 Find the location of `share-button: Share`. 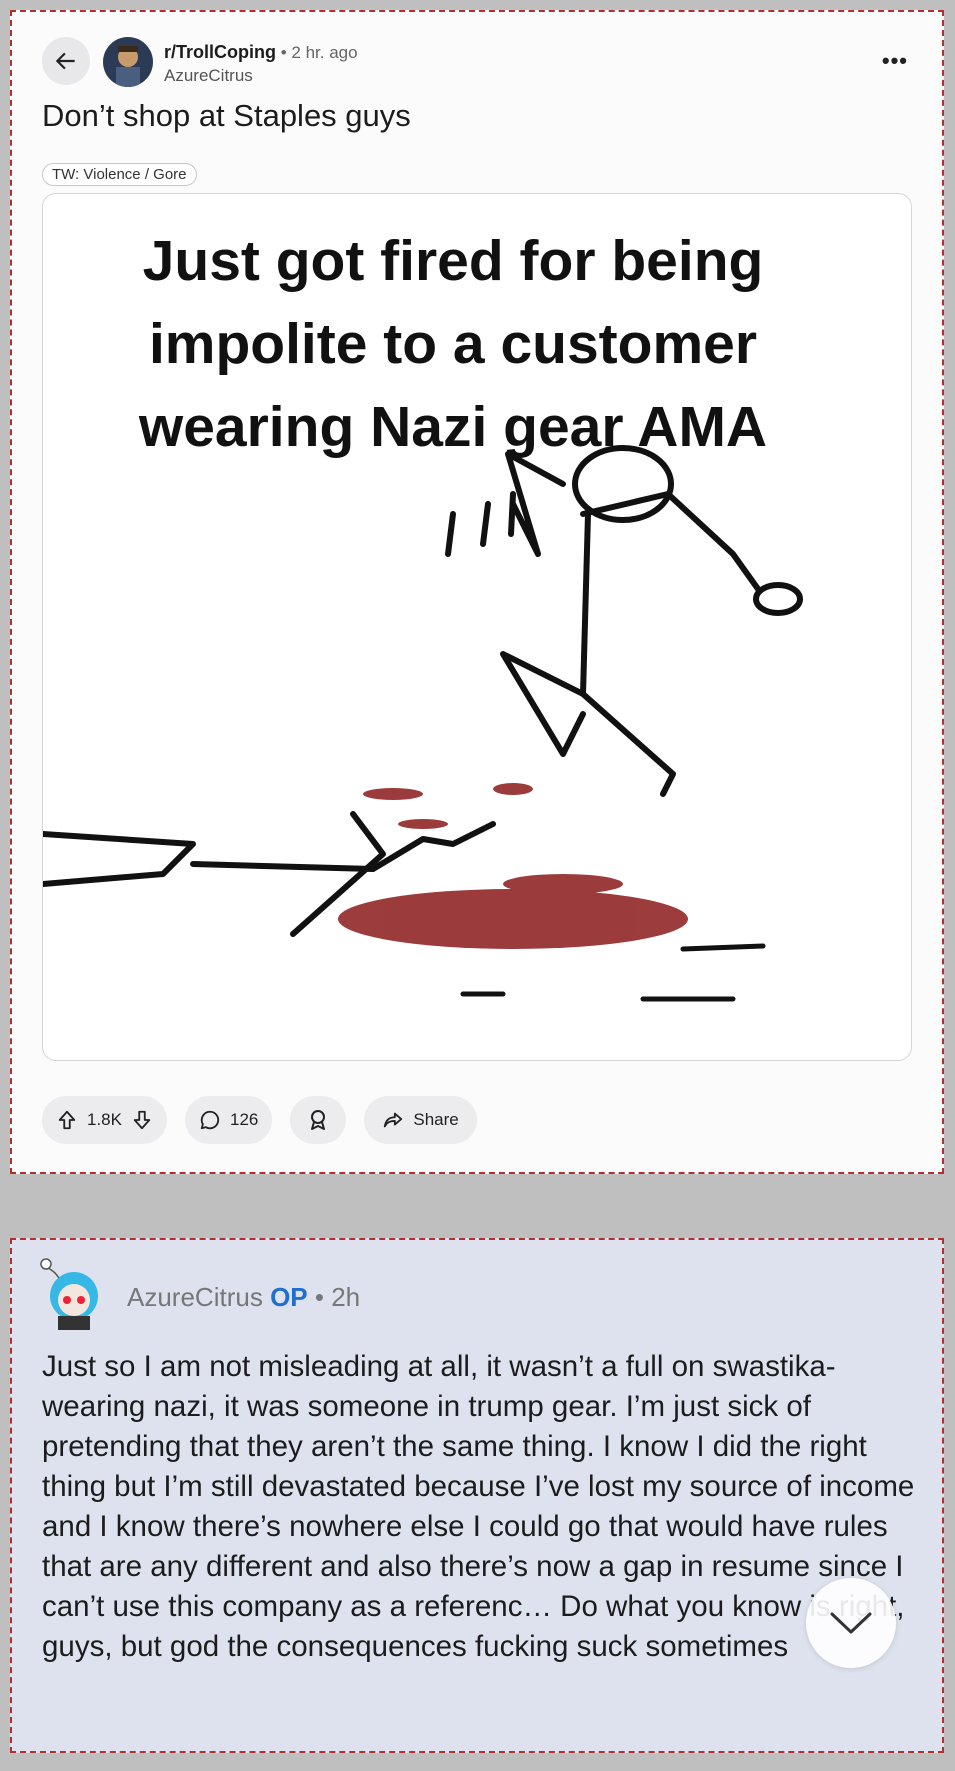

share-button: Share is located at coordinates (420, 1120).